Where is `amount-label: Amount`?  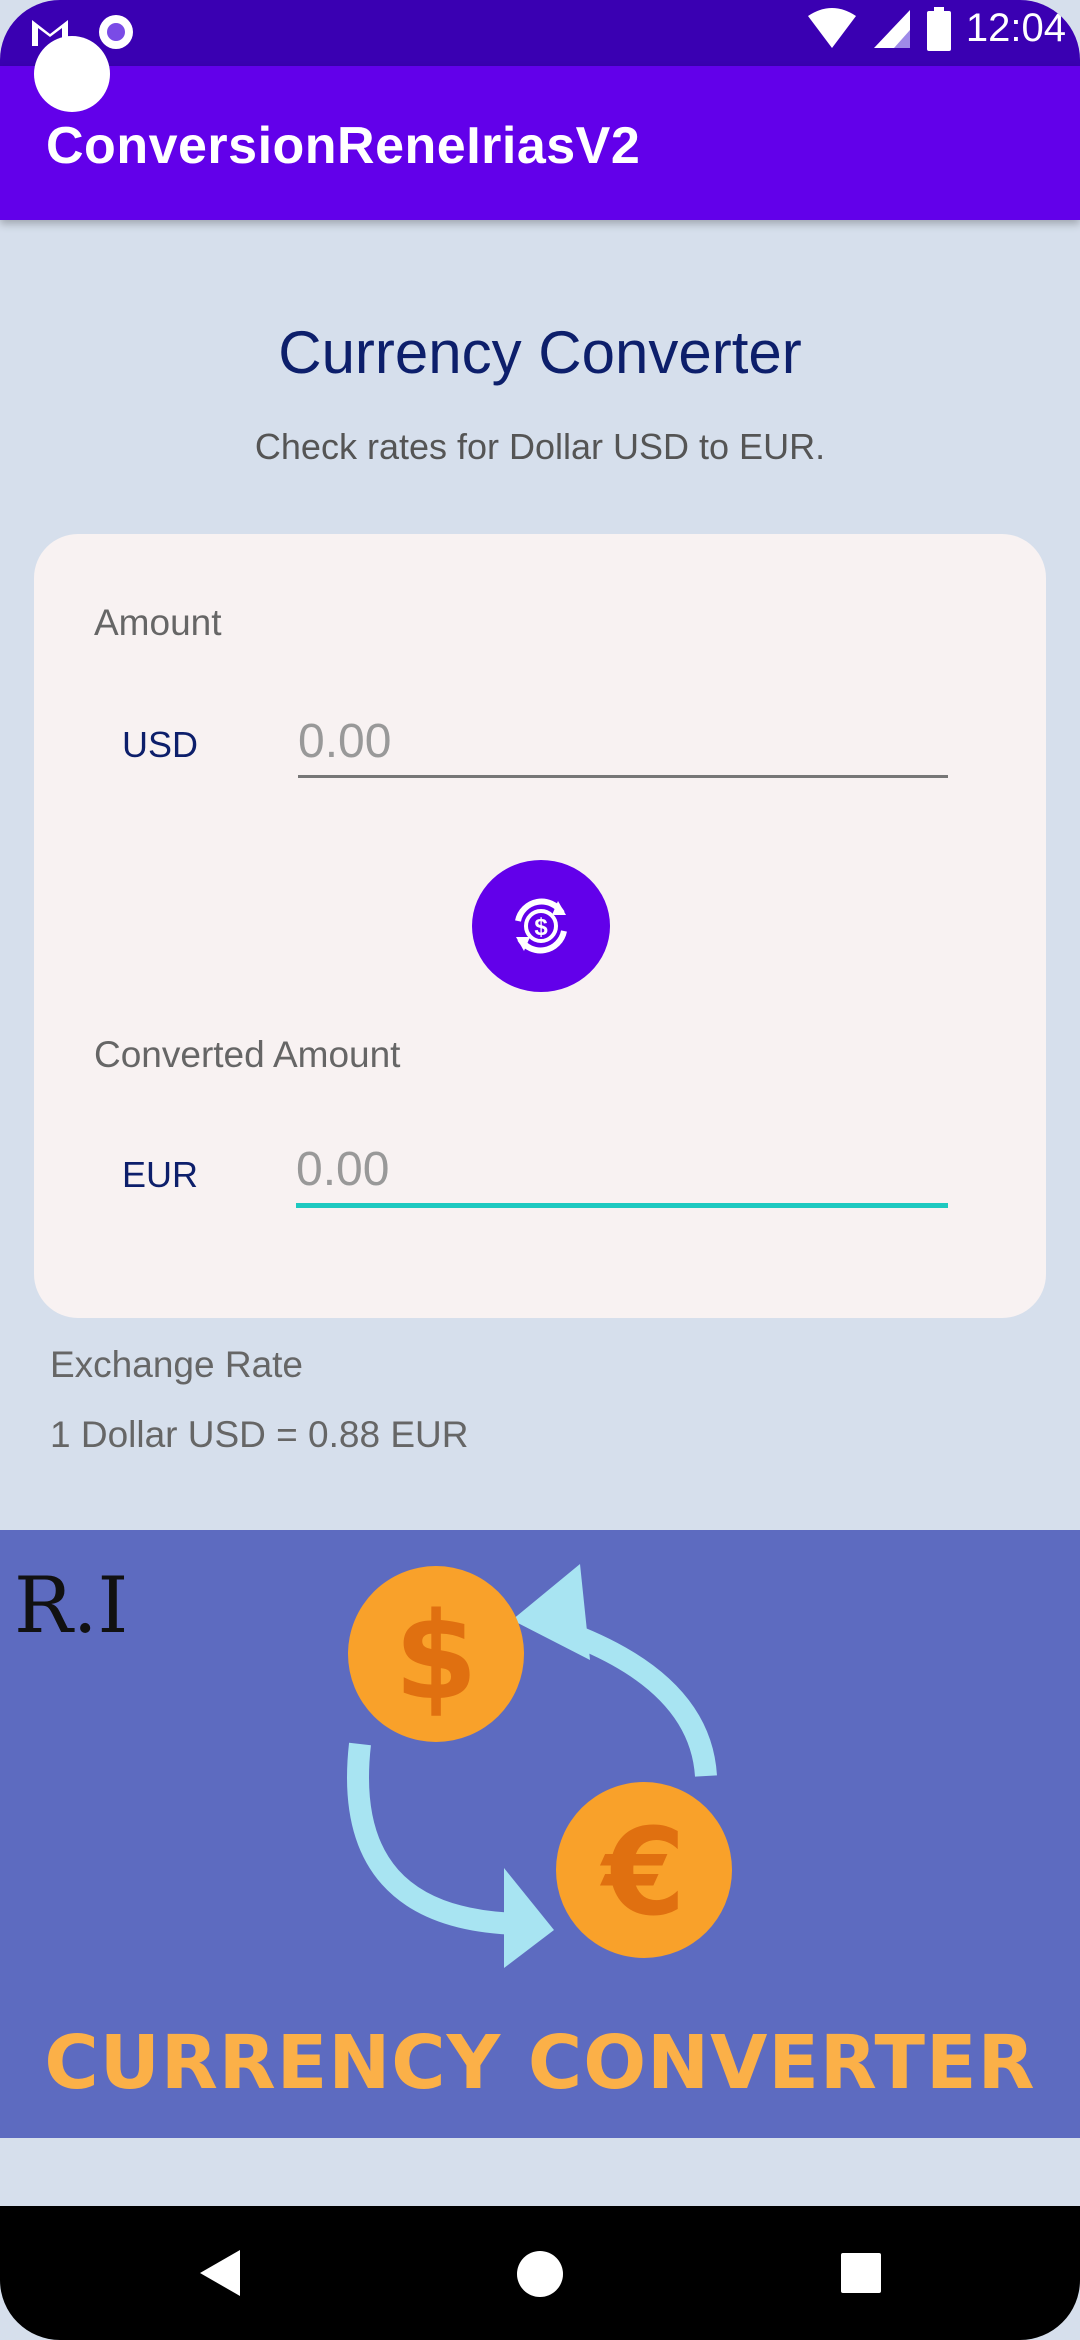 amount-label: Amount is located at coordinates (158, 622).